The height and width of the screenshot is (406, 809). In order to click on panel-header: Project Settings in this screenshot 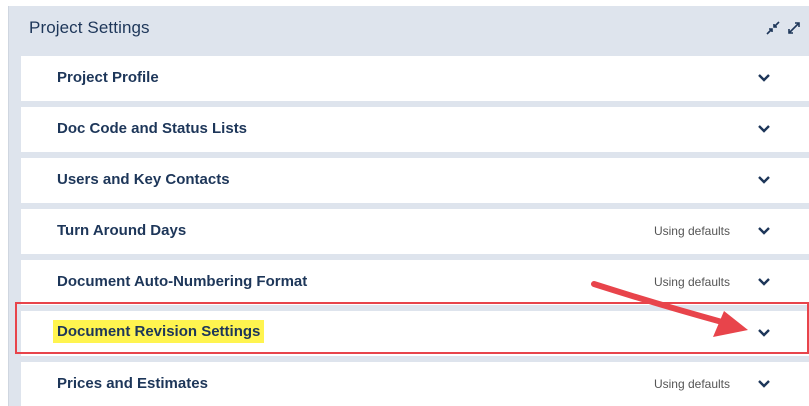, I will do `click(409, 29)`.